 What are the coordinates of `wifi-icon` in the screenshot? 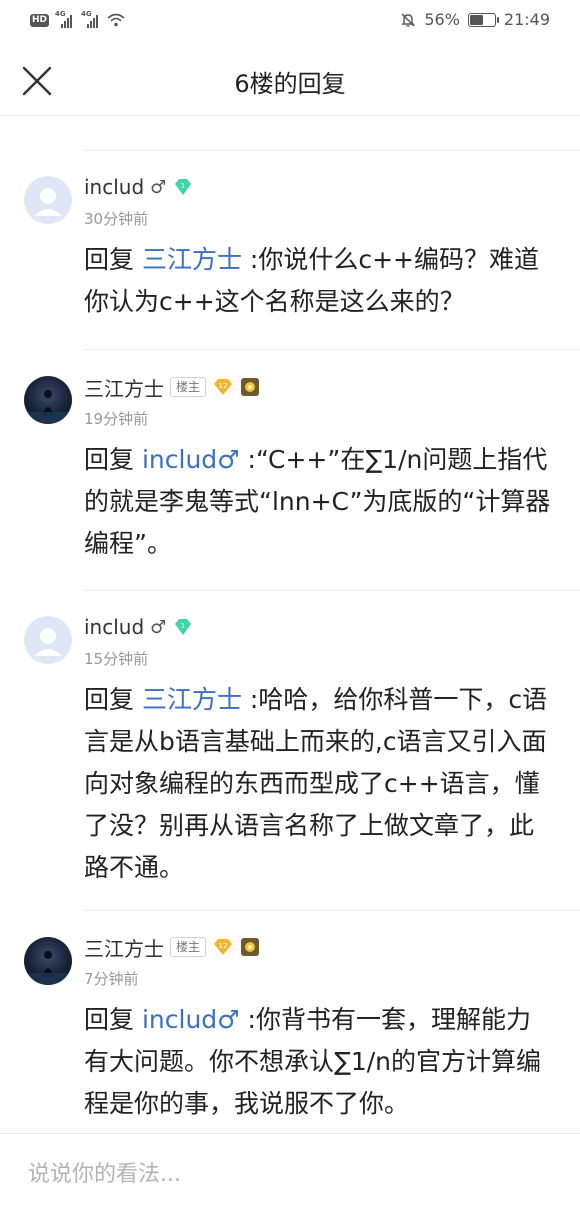 It's located at (116, 20).